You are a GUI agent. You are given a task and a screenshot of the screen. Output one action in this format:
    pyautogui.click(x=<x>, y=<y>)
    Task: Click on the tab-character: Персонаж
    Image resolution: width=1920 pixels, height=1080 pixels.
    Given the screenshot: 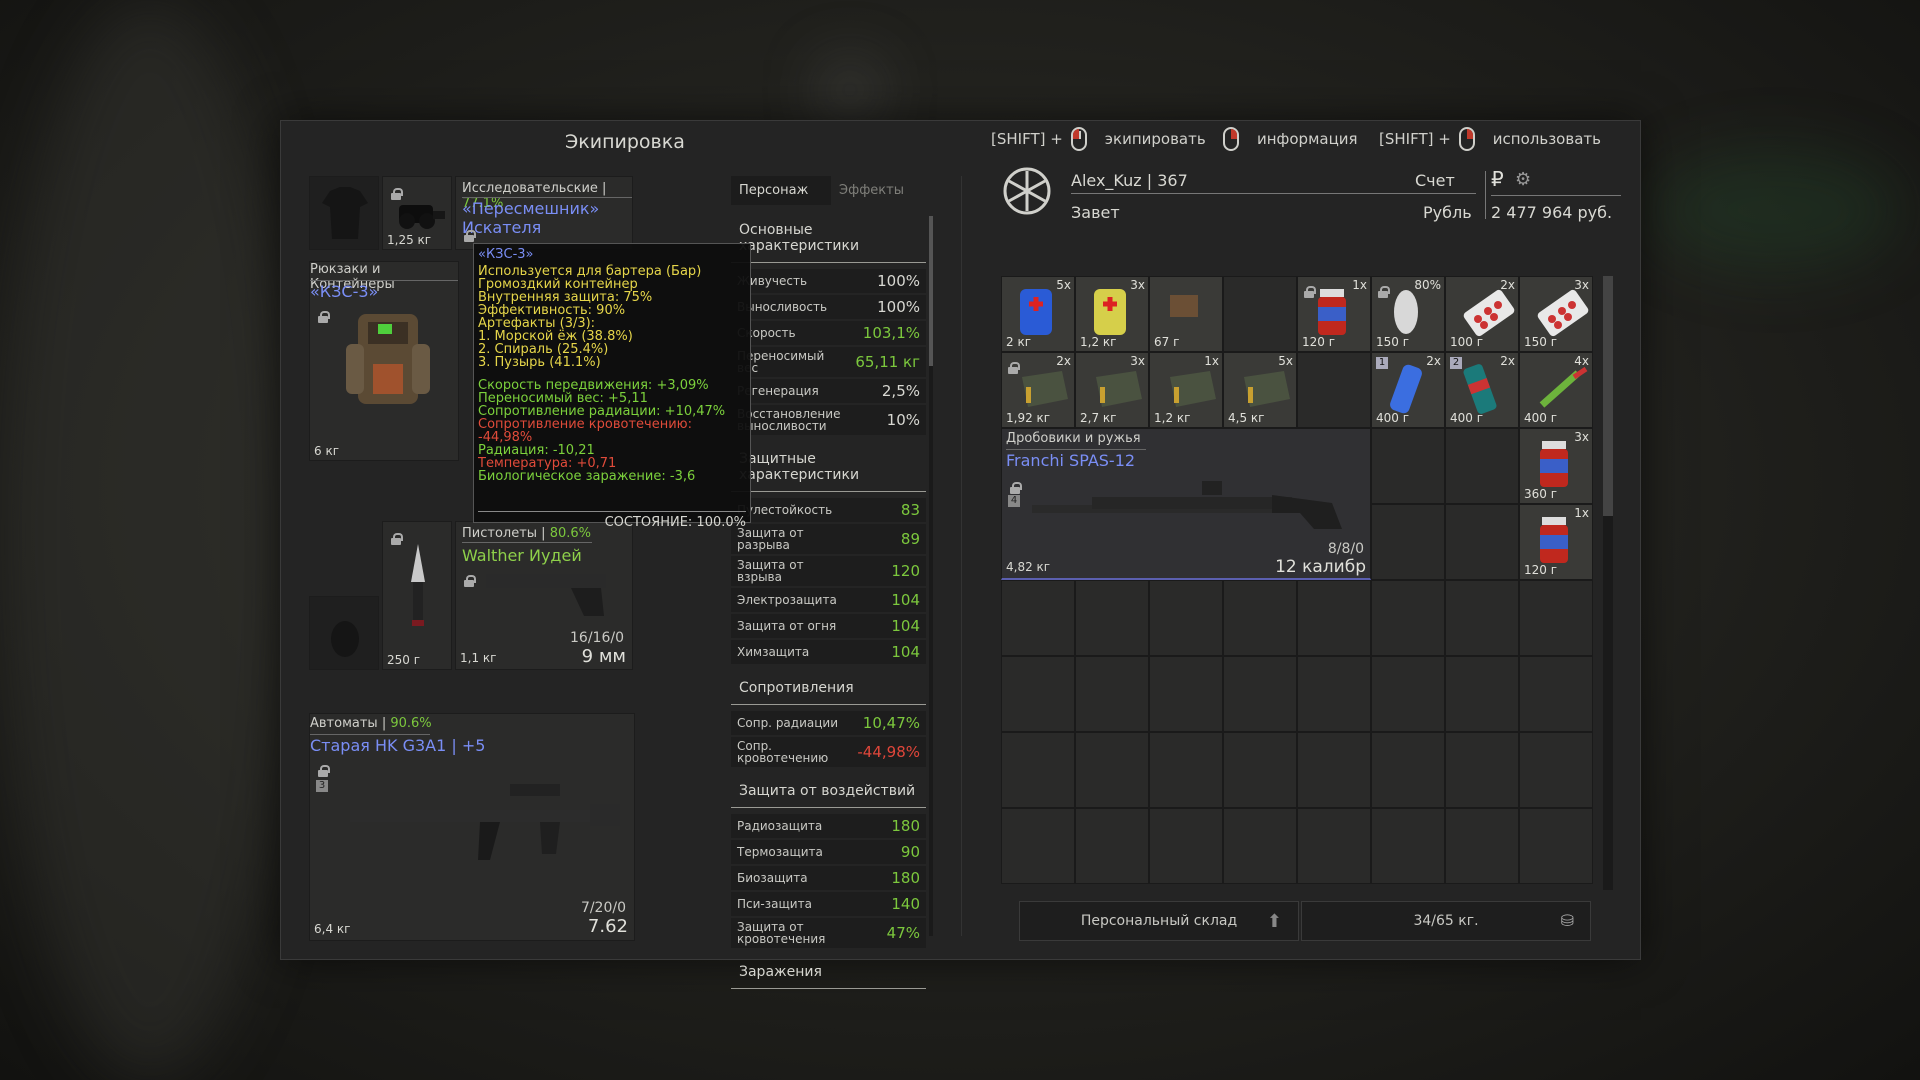 What is the action you would take?
    pyautogui.click(x=781, y=190)
    